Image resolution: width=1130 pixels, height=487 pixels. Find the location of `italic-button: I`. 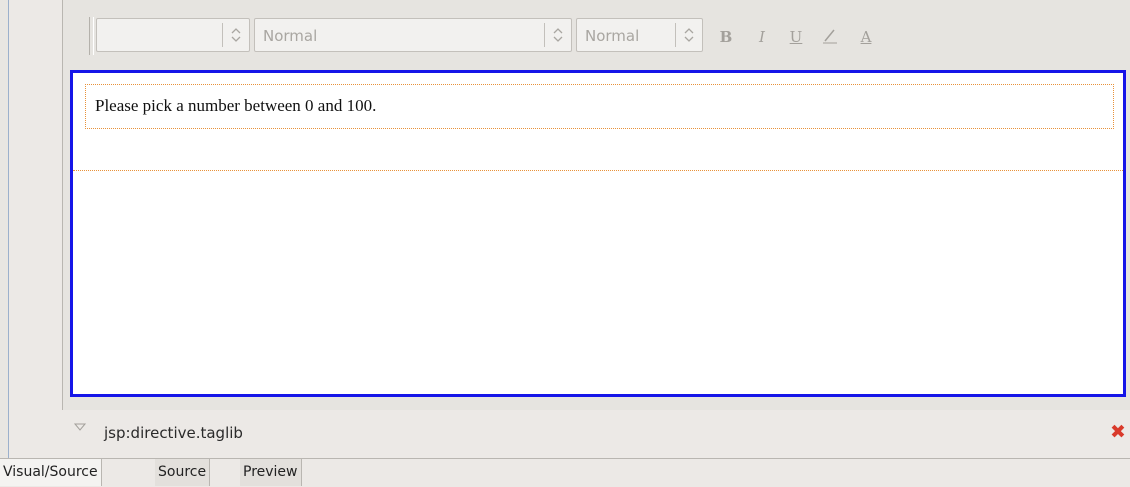

italic-button: I is located at coordinates (762, 37).